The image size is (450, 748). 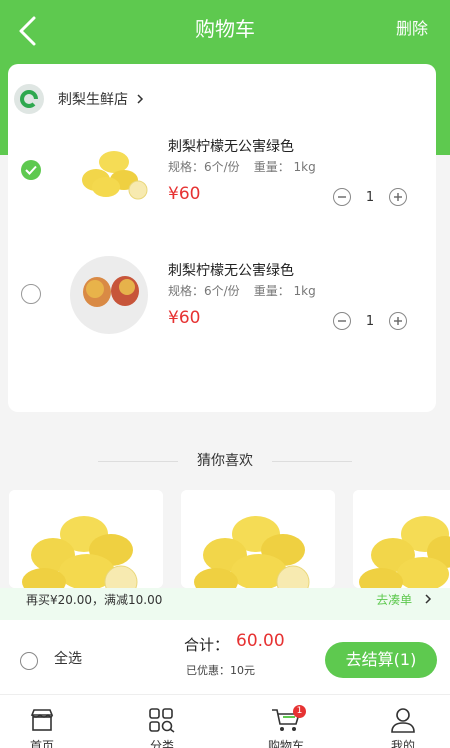 I want to click on select-all-checkbox, so click(x=29, y=661).